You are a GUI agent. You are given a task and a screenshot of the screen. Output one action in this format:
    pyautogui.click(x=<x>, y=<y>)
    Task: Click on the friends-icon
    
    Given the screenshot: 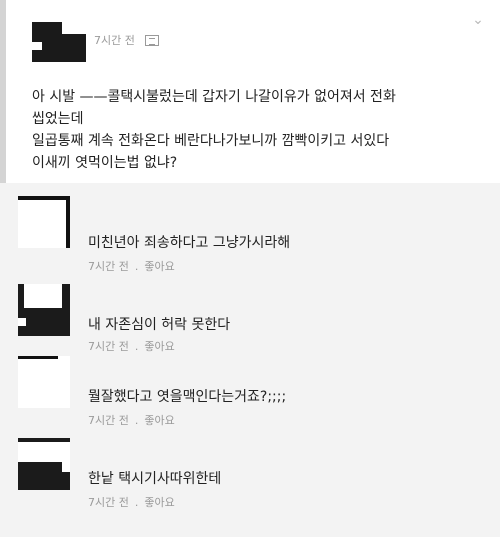 What is the action you would take?
    pyautogui.click(x=151, y=40)
    